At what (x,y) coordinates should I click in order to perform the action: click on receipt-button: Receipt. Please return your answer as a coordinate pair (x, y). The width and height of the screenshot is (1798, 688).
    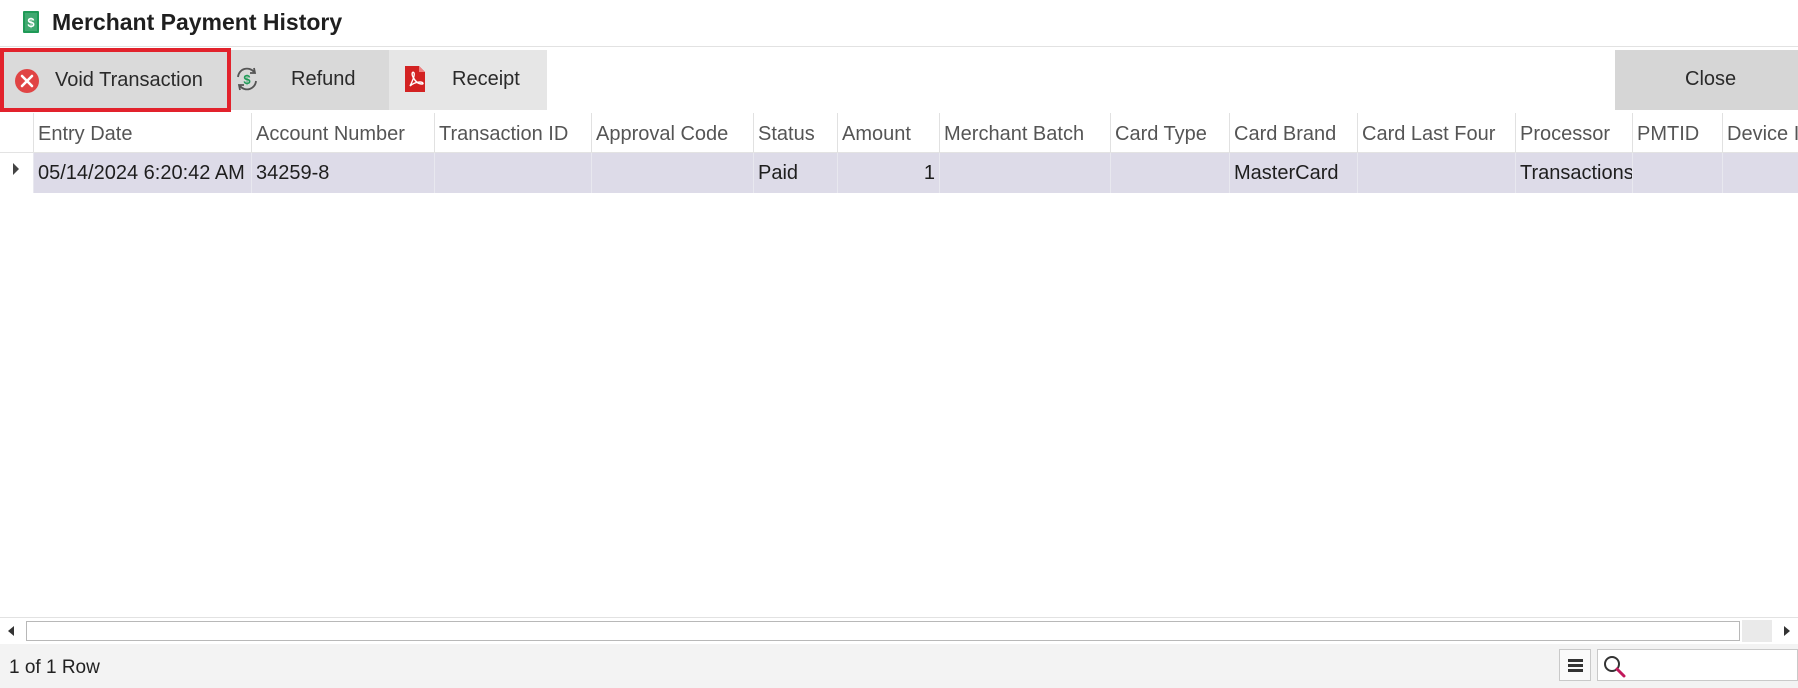
    Looking at the image, I should click on (468, 80).